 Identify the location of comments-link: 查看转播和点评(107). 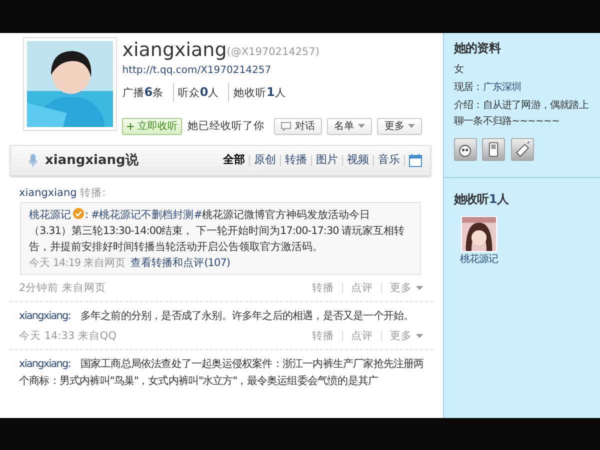
(180, 263).